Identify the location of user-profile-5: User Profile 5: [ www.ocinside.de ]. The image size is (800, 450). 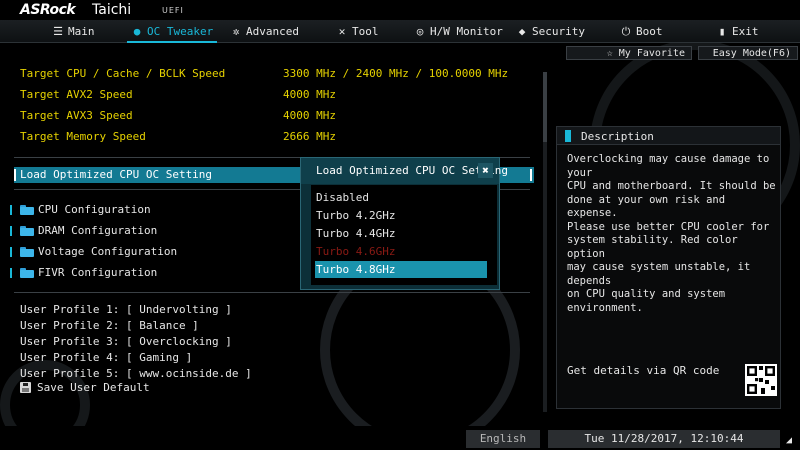
(136, 373).